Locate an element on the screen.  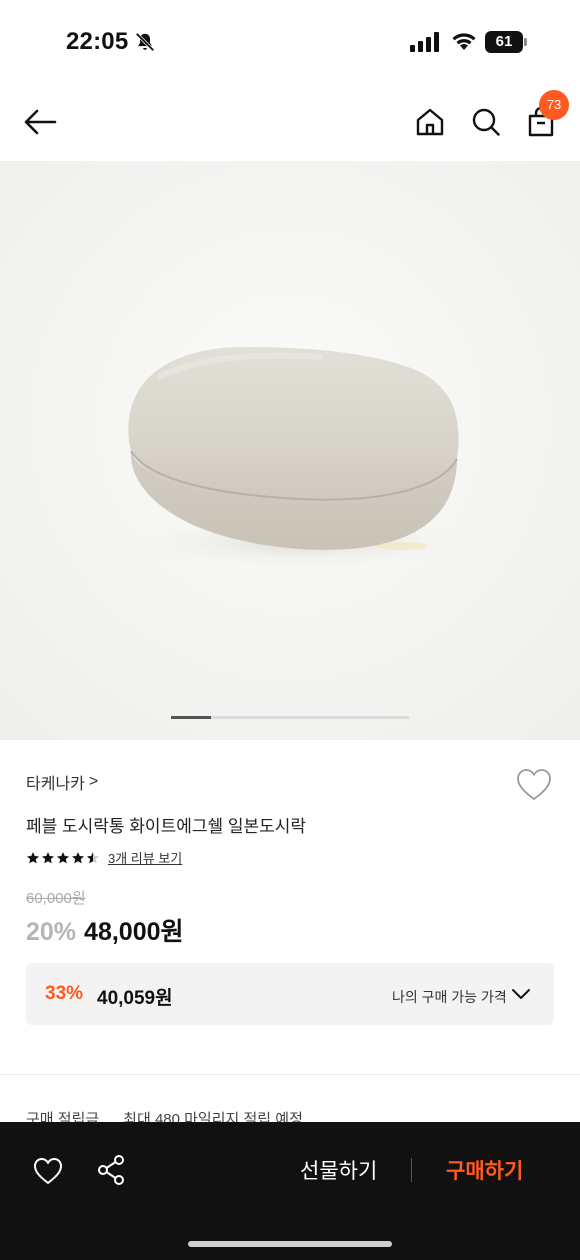
home-icon is located at coordinates (430, 122).